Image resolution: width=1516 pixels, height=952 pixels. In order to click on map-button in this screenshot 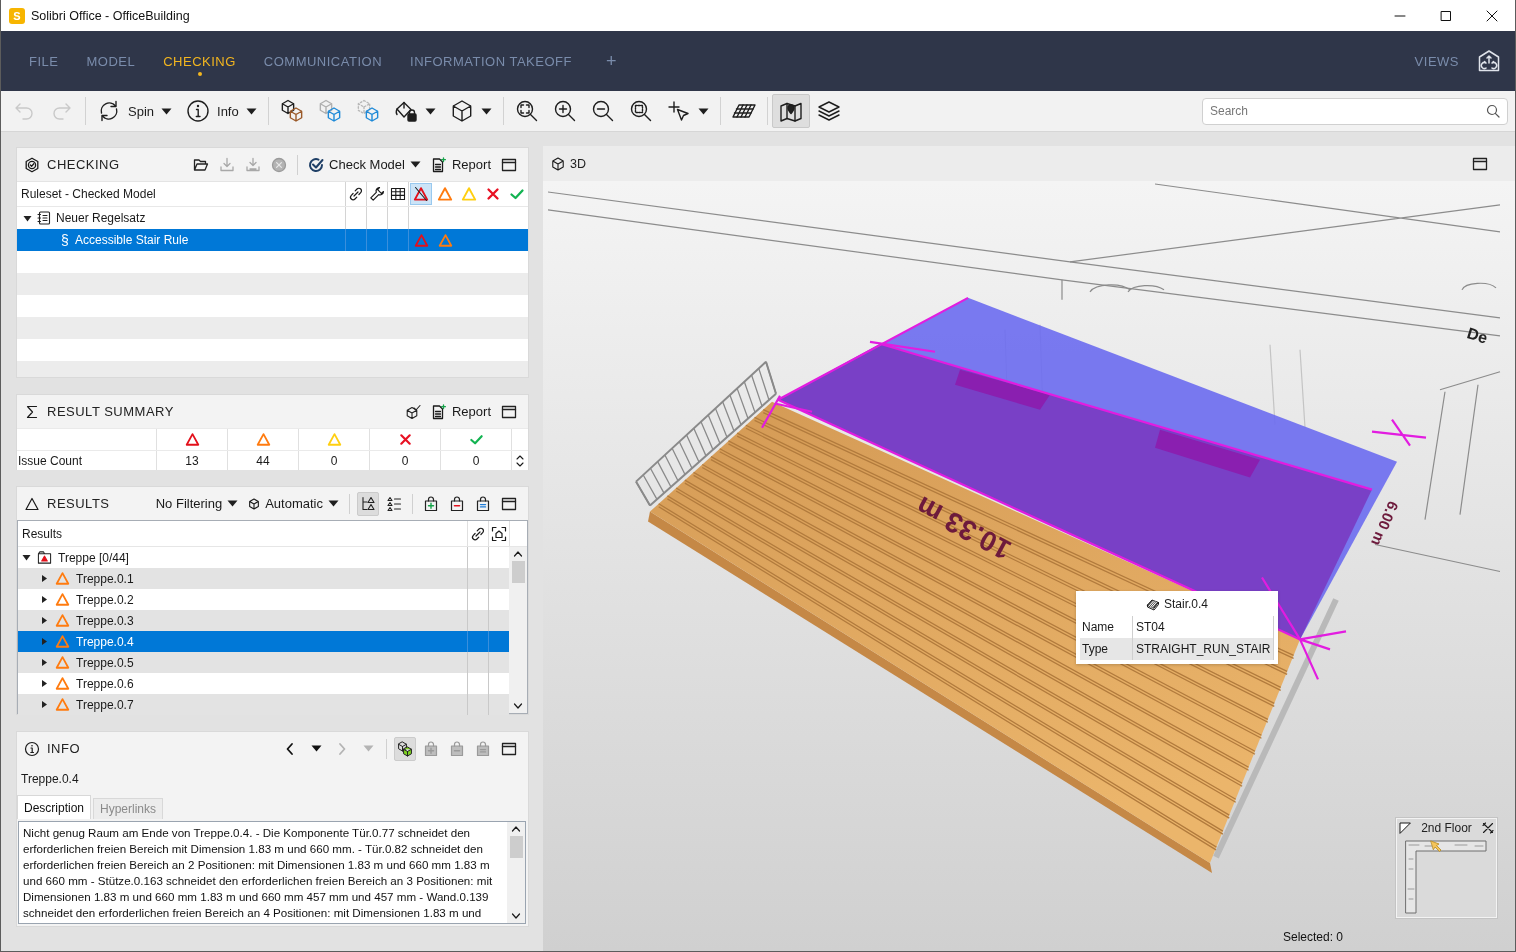, I will do `click(790, 111)`.